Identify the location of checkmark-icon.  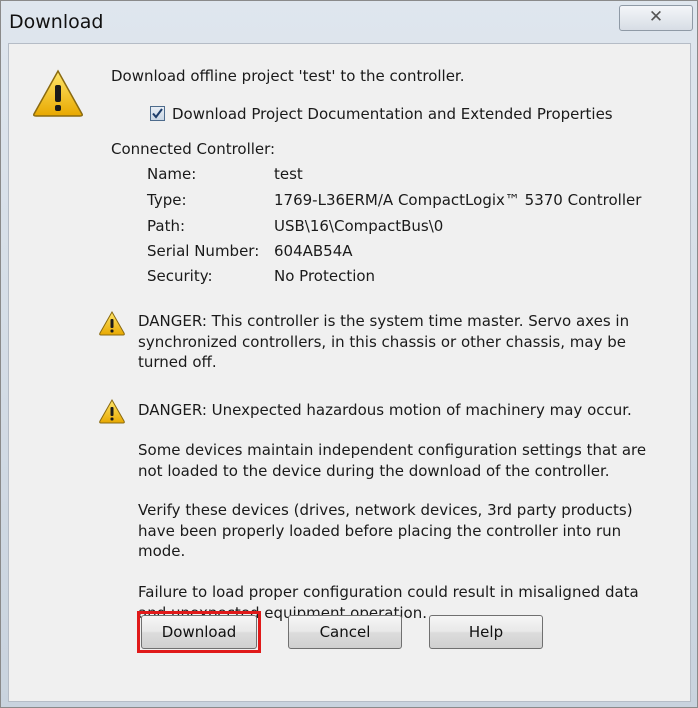
(157, 113).